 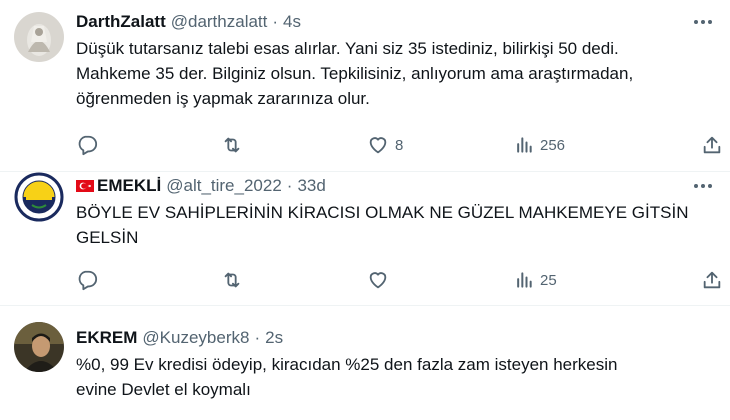 I want to click on action-bar: 8 256, so click(x=401, y=145).